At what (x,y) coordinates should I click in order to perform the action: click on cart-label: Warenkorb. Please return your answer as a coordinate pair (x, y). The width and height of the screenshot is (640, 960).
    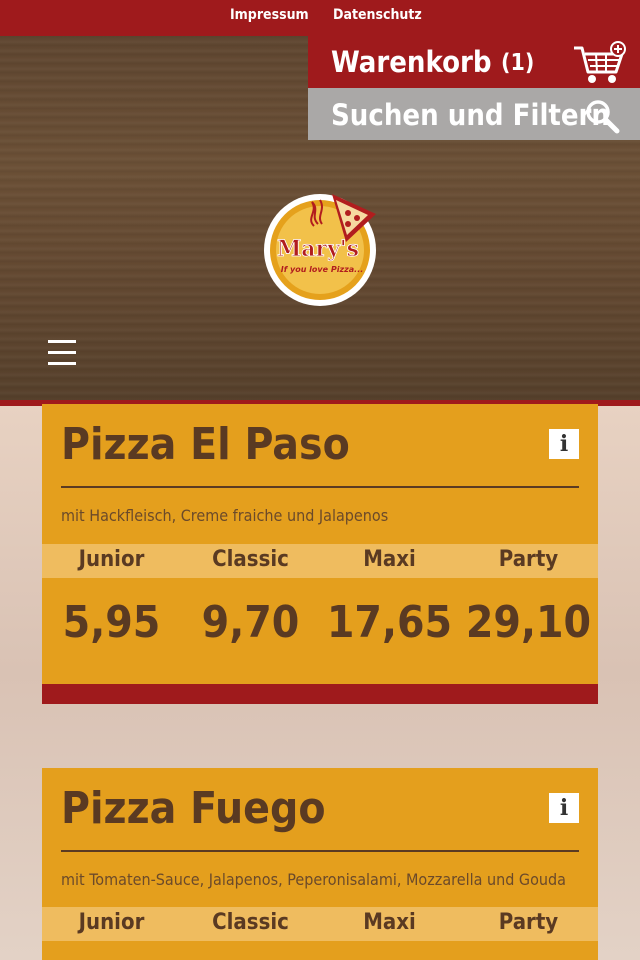
    Looking at the image, I should click on (411, 62).